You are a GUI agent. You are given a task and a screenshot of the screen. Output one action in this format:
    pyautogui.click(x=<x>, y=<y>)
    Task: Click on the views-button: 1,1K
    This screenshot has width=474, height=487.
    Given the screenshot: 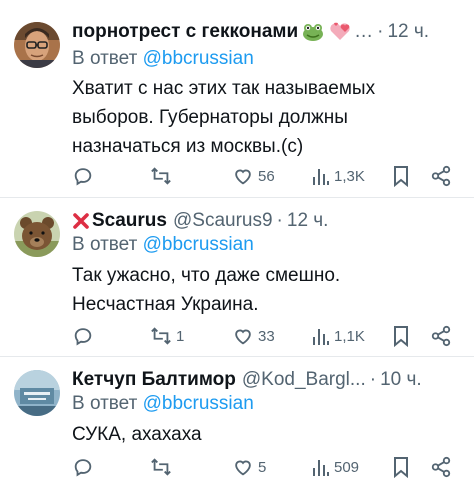 What is the action you would take?
    pyautogui.click(x=338, y=336)
    